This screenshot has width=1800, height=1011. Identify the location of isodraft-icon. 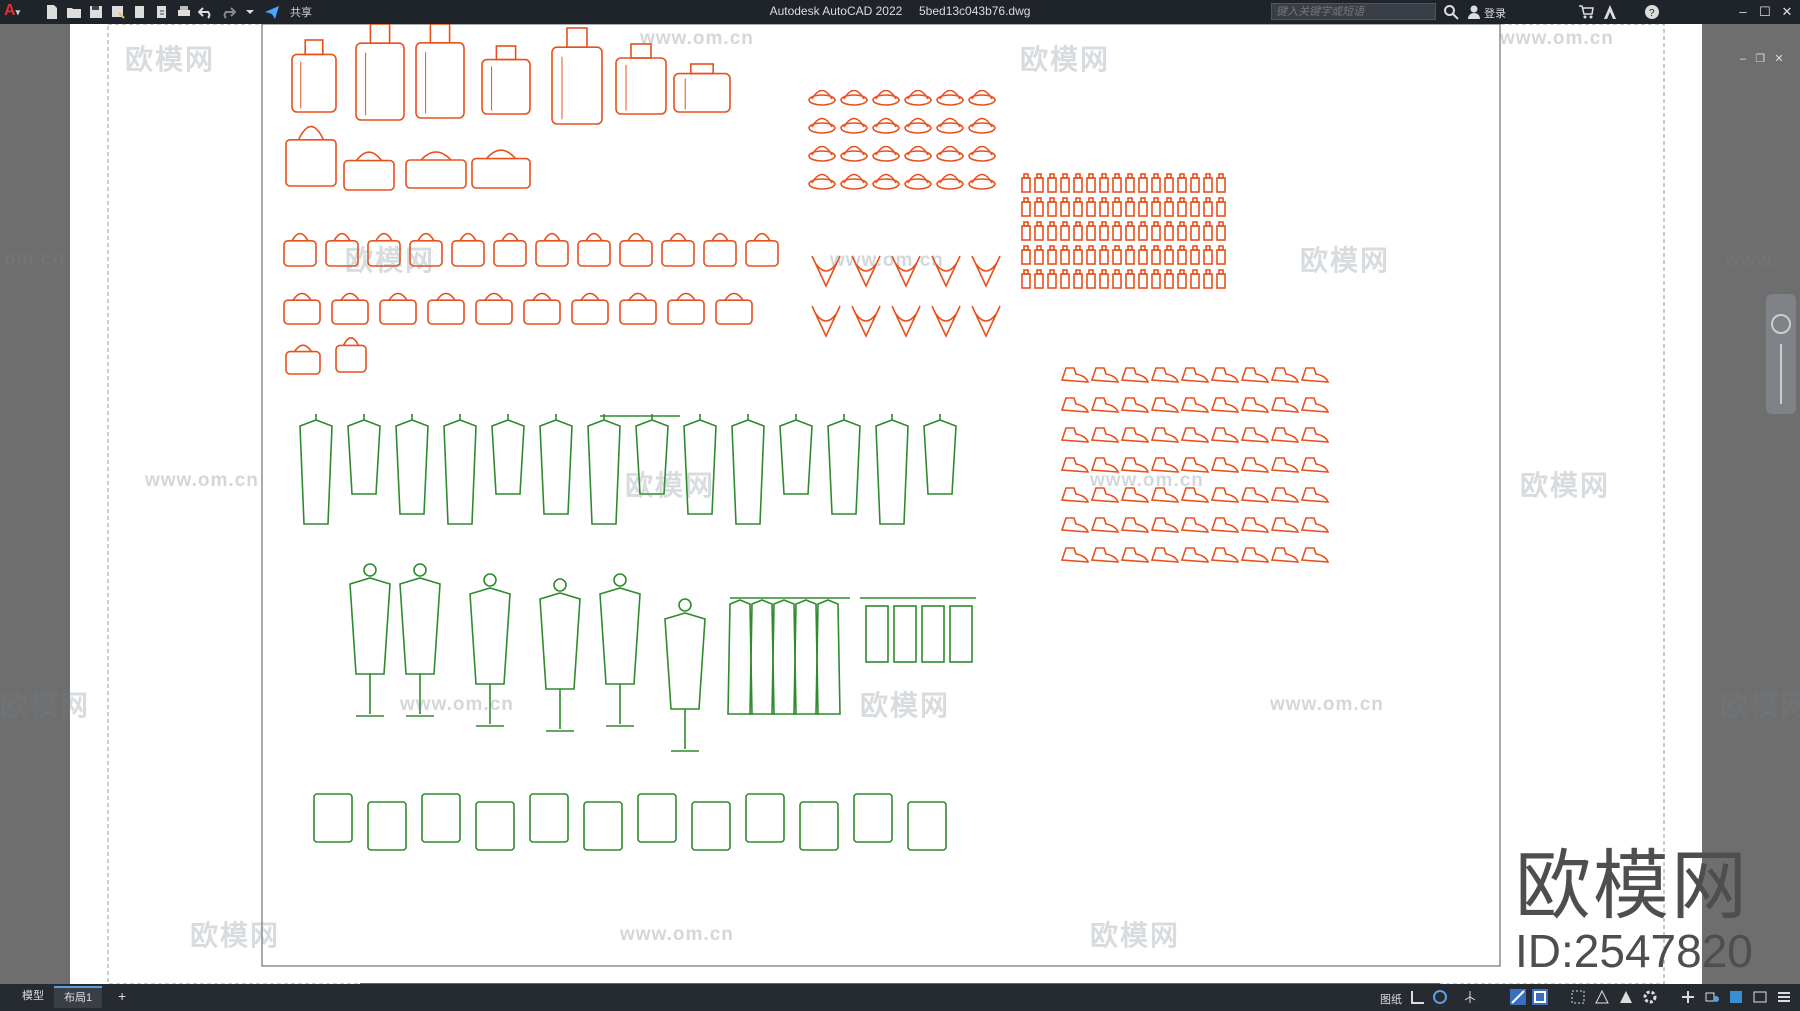
(1470, 997).